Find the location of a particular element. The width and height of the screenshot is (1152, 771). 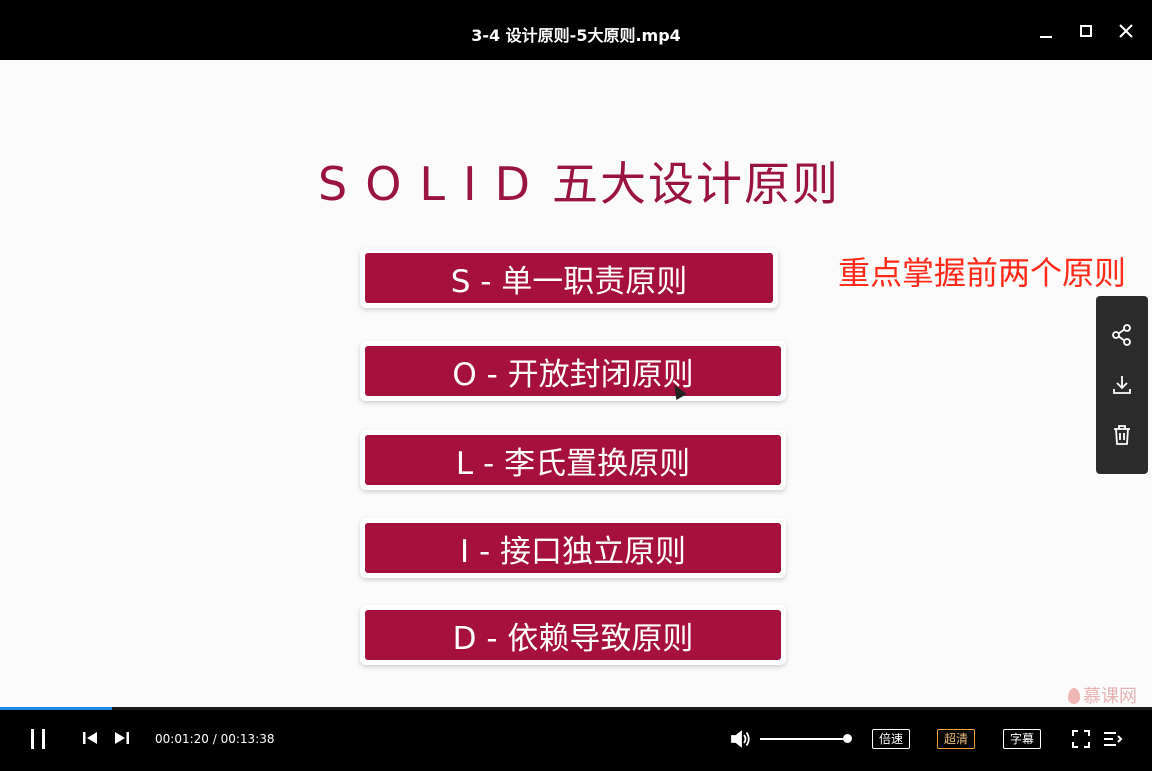

previous-button is located at coordinates (90, 738).